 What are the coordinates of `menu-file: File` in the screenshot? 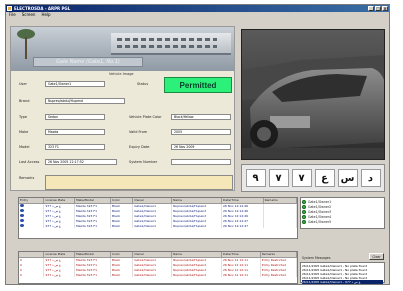 It's located at (12, 15).